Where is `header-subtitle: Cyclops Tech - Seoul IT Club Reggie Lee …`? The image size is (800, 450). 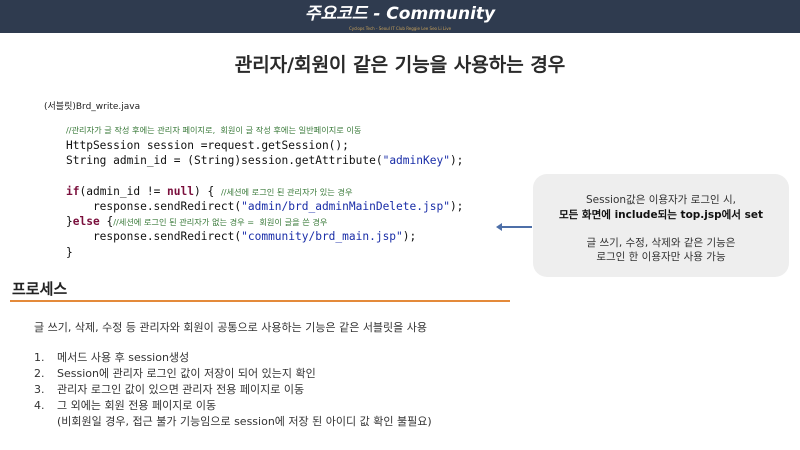 header-subtitle: Cyclops Tech - Seoul IT Club Reggie Lee … is located at coordinates (400, 28).